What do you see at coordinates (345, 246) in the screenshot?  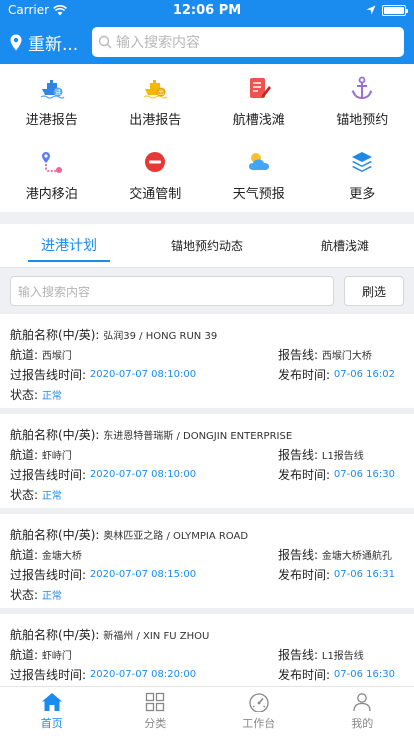 I see `tab-channel-shoal: 航槽浅滩` at bounding box center [345, 246].